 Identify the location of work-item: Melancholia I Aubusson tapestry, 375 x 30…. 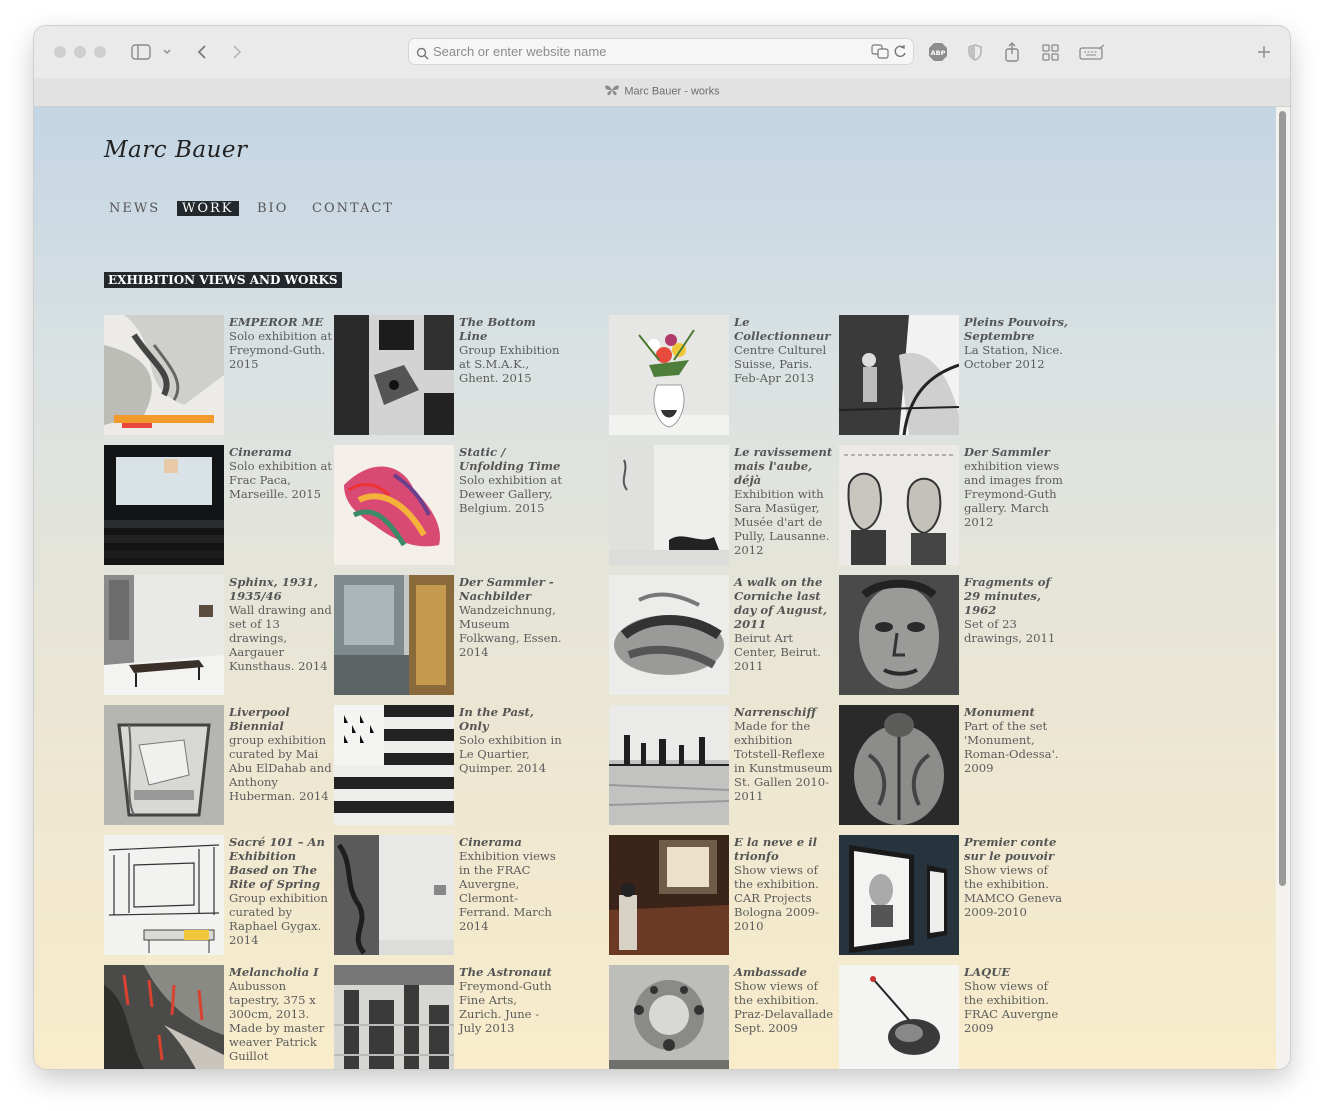
(219, 1017).